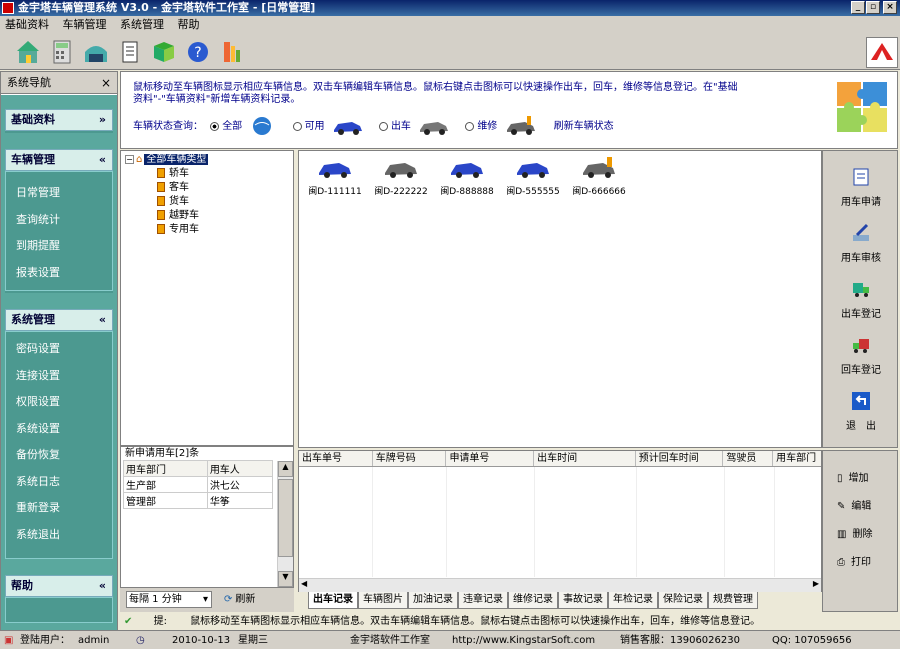  I want to click on close-sidebar-icon: ×, so click(106, 83).